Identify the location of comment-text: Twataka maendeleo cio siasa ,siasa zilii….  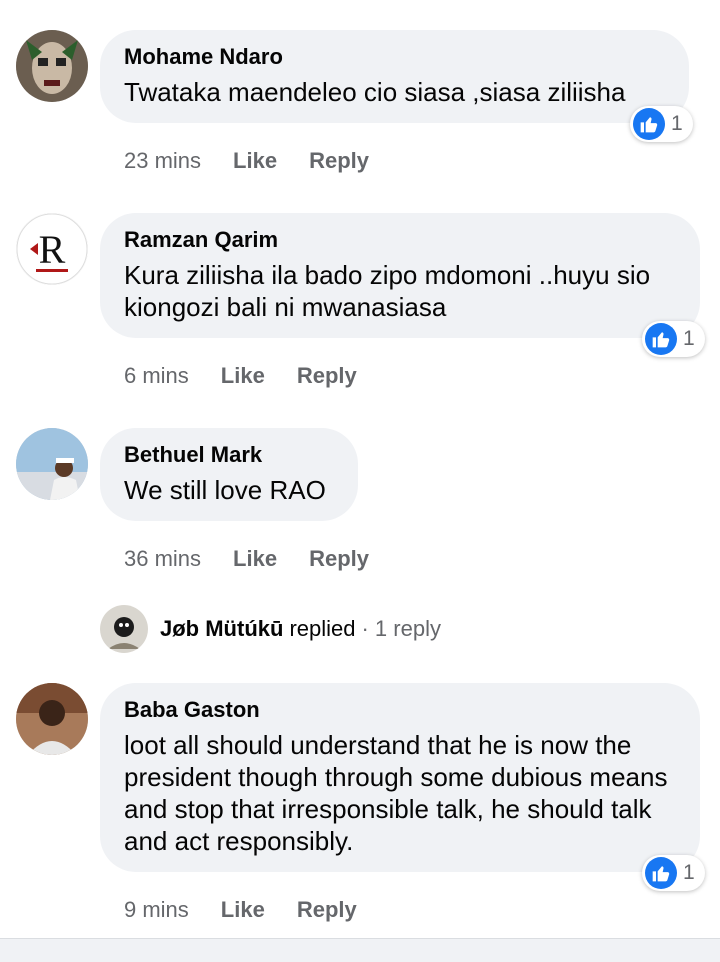
(375, 92).